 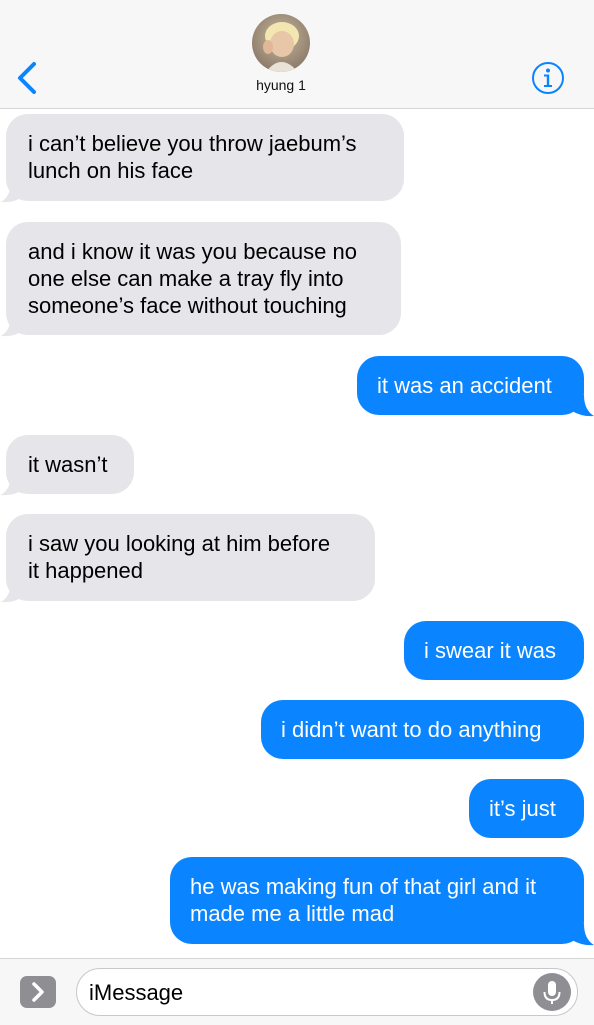 I want to click on microphone-button, so click(x=552, y=992).